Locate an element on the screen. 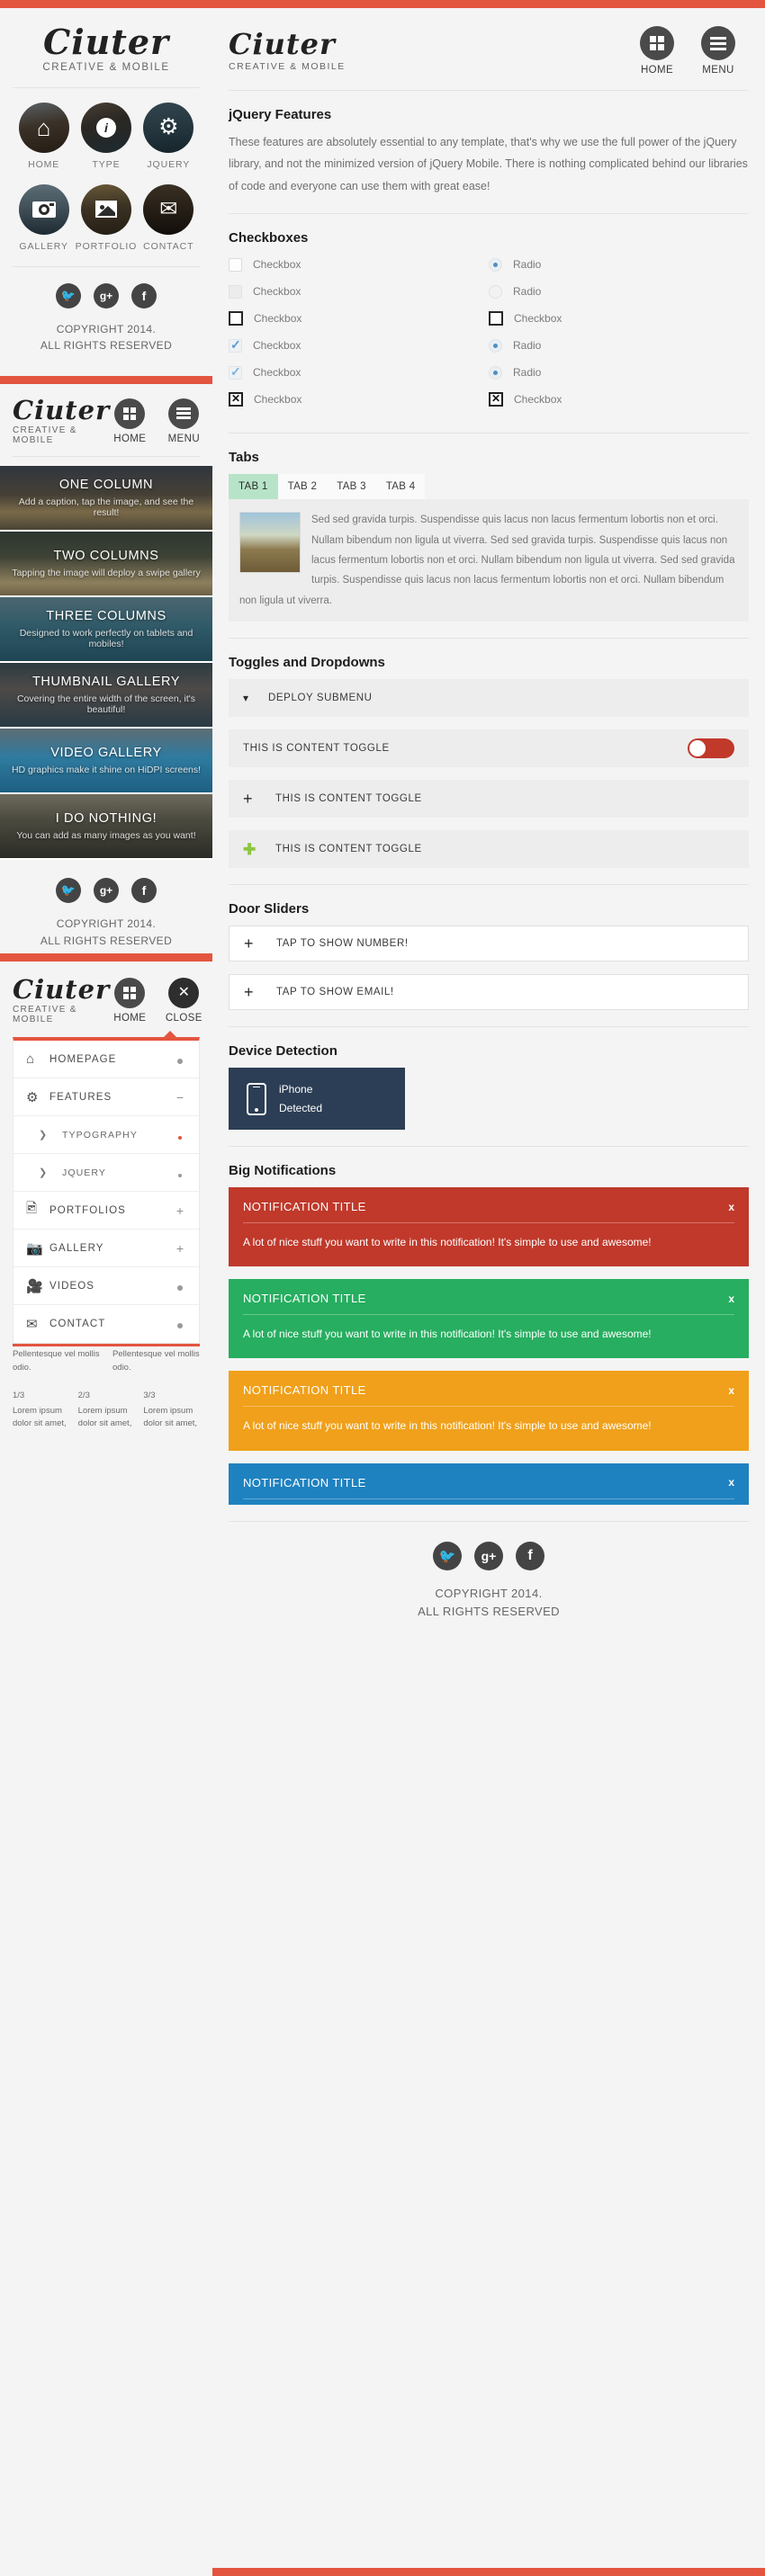 The height and width of the screenshot is (2576, 765). switch-toggle-on is located at coordinates (711, 748).